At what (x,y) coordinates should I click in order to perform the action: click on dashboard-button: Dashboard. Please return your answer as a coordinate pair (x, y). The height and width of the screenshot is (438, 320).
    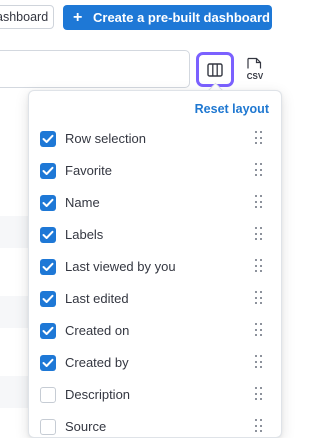
    Looking at the image, I should click on (27, 17).